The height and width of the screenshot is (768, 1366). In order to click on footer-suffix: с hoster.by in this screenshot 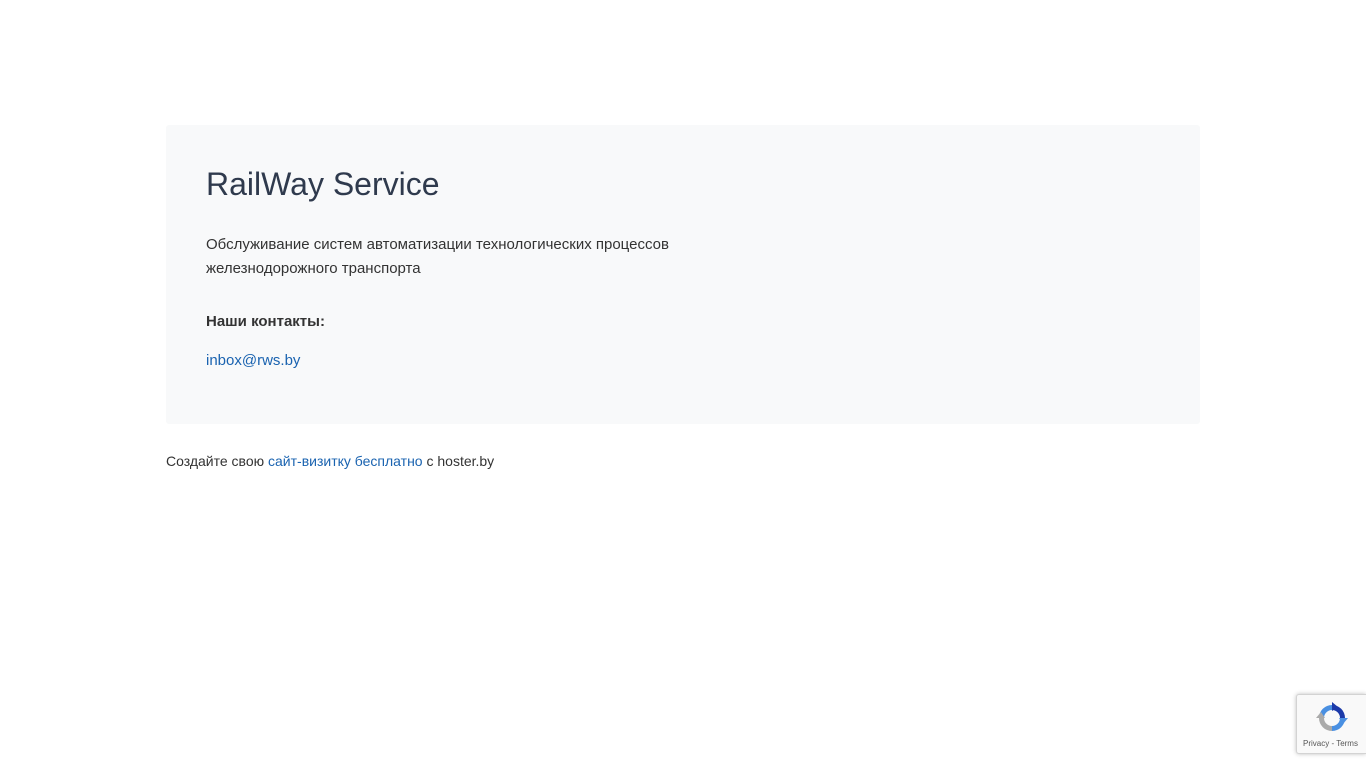, I will do `click(458, 461)`.